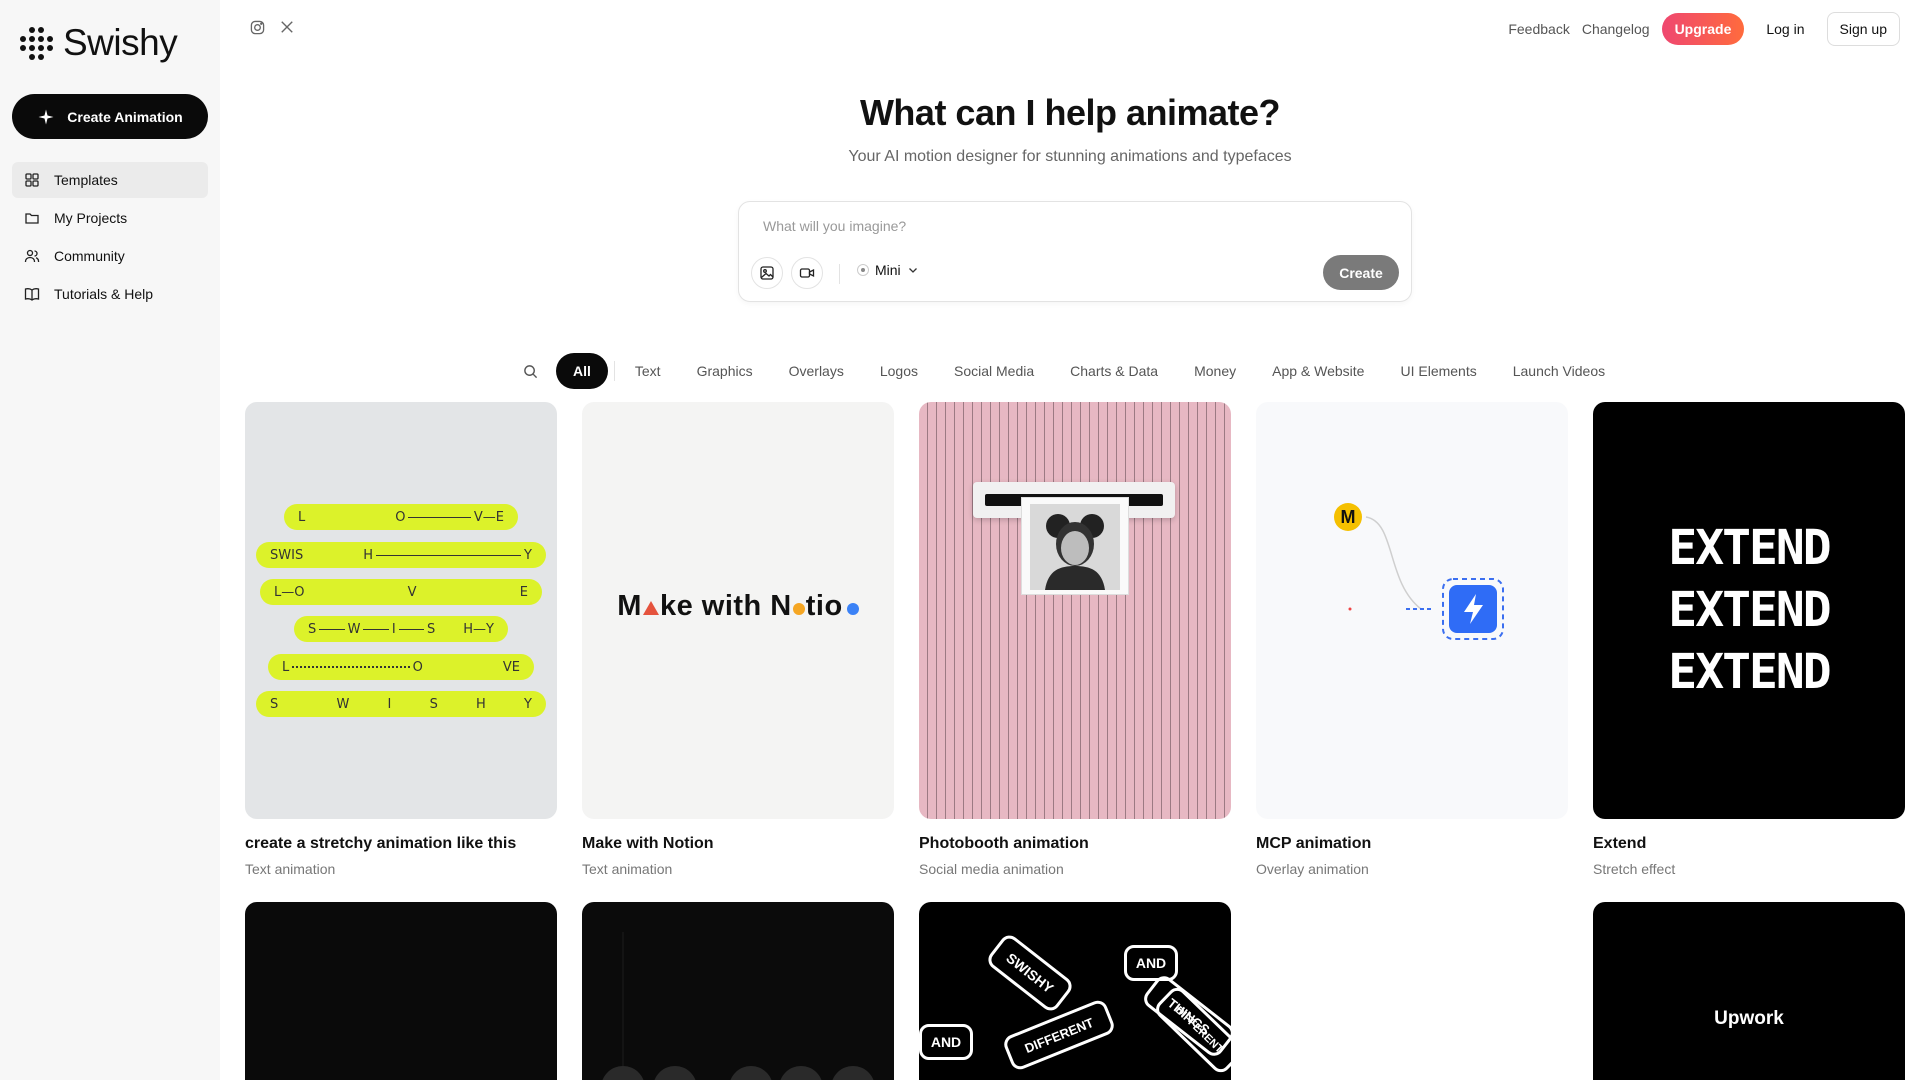 The width and height of the screenshot is (1920, 1080). Describe the element at coordinates (401, 592) in the screenshot. I see `stretchy-pill: L—O V E` at that location.